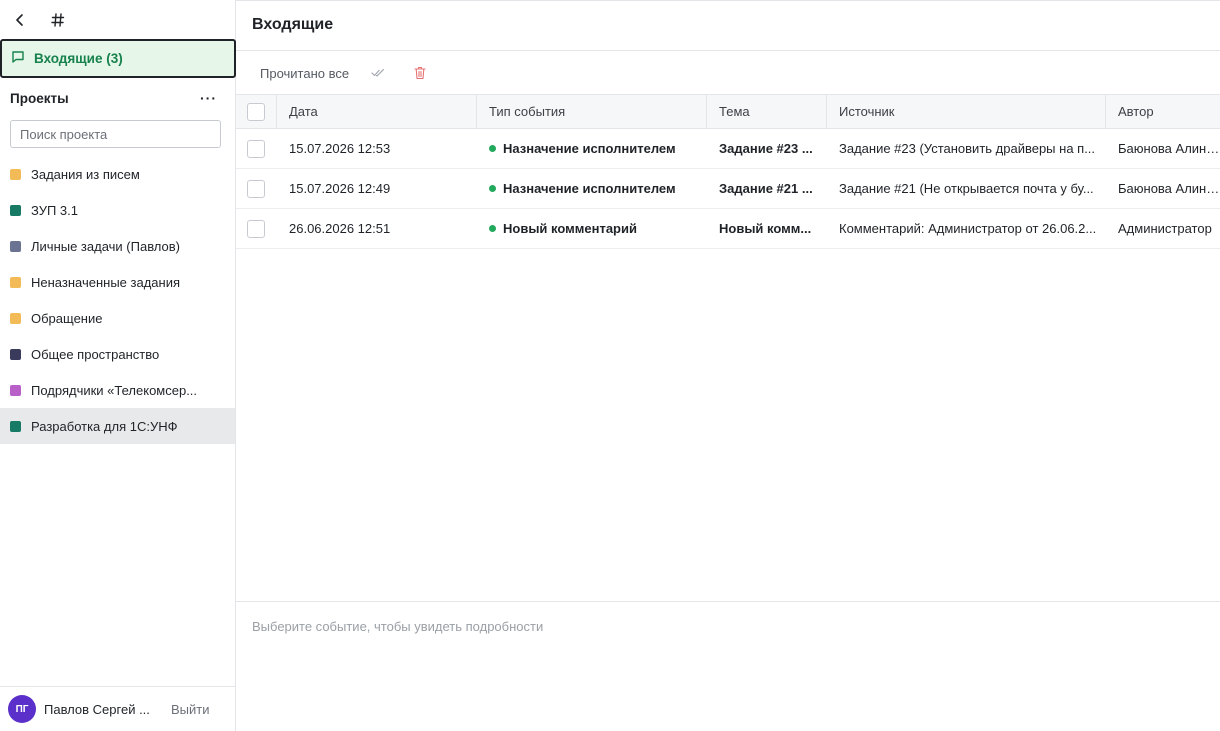 The width and height of the screenshot is (1220, 731). What do you see at coordinates (117, 210) in the screenshot?
I see `project-item: ЗУП 3.1` at bounding box center [117, 210].